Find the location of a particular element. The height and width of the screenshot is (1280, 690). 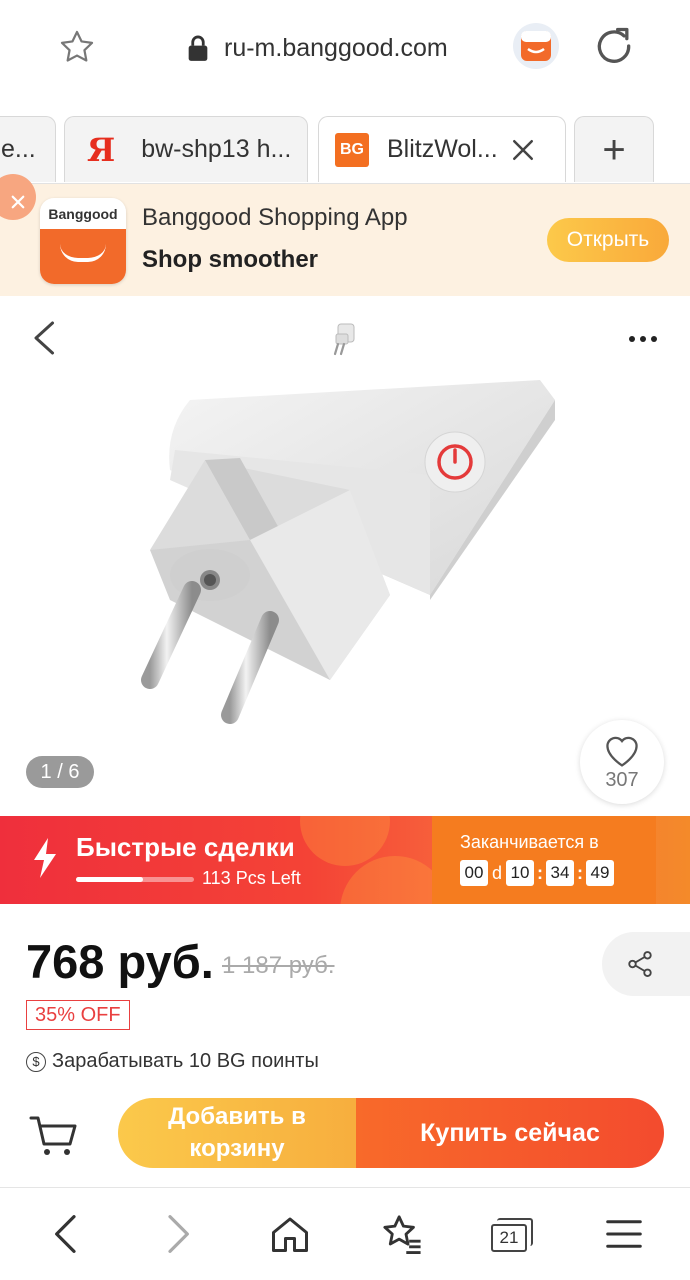

logo-text: Banggood is located at coordinates (83, 214).